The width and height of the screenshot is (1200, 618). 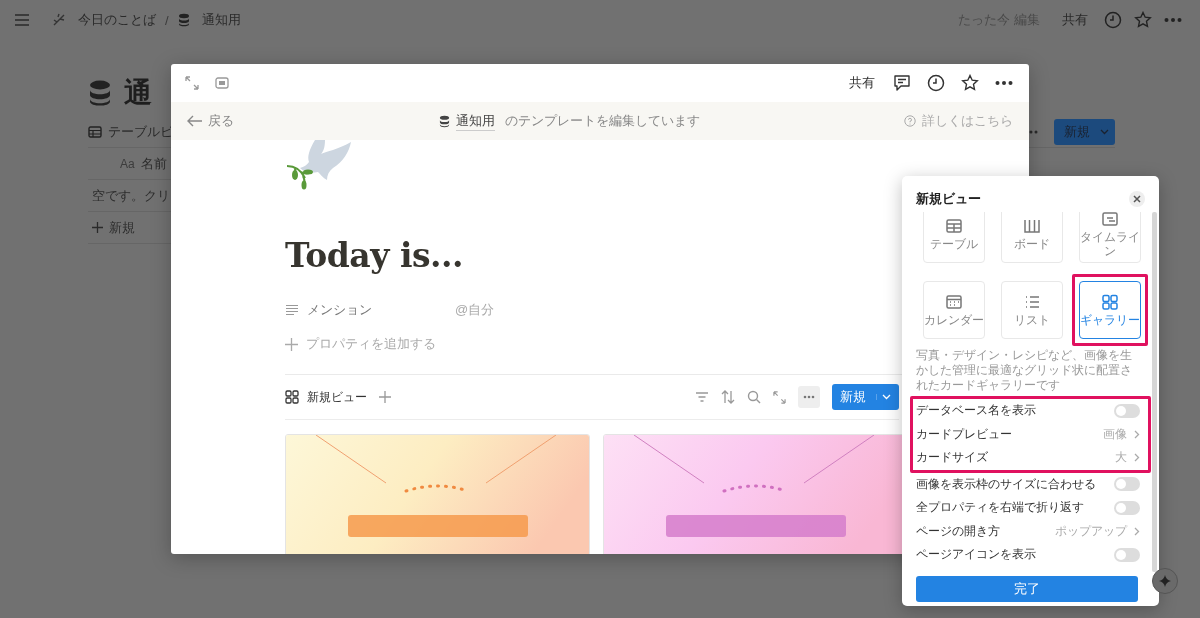 What do you see at coordinates (371, 344) in the screenshot?
I see `add-property-link: プロパティを追加する` at bounding box center [371, 344].